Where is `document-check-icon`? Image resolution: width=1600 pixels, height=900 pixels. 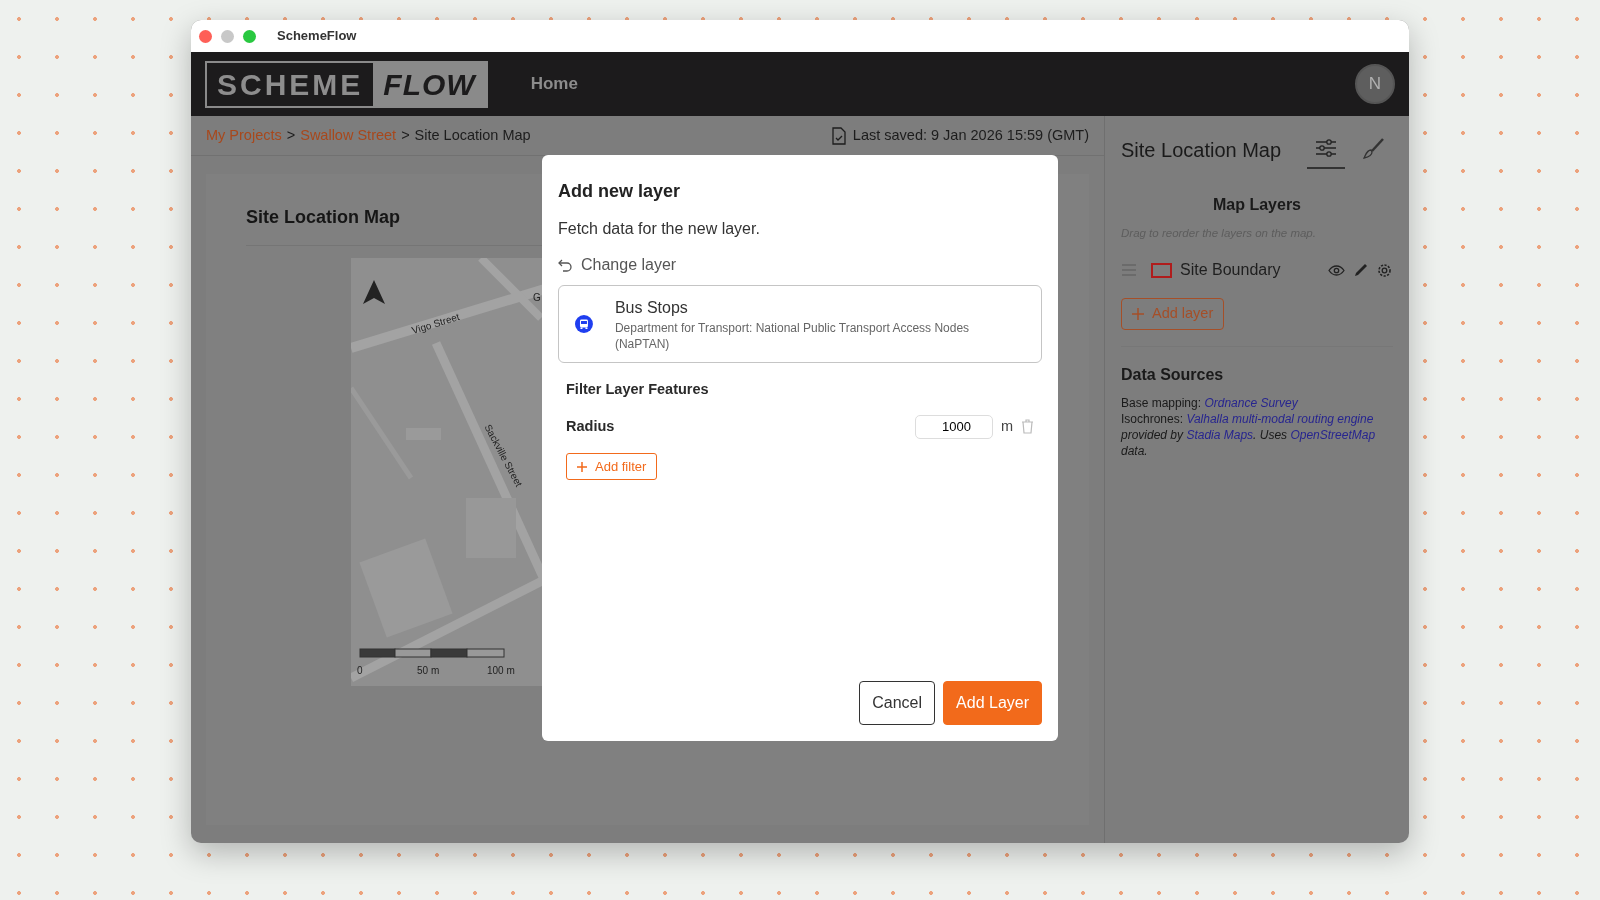 document-check-icon is located at coordinates (838, 135).